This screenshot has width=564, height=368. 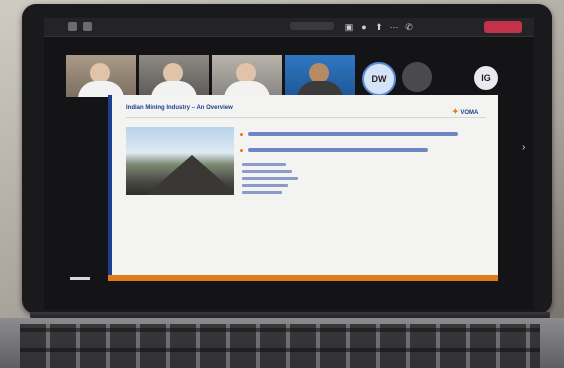 I want to click on laptop-keyboard, so click(x=280, y=346).